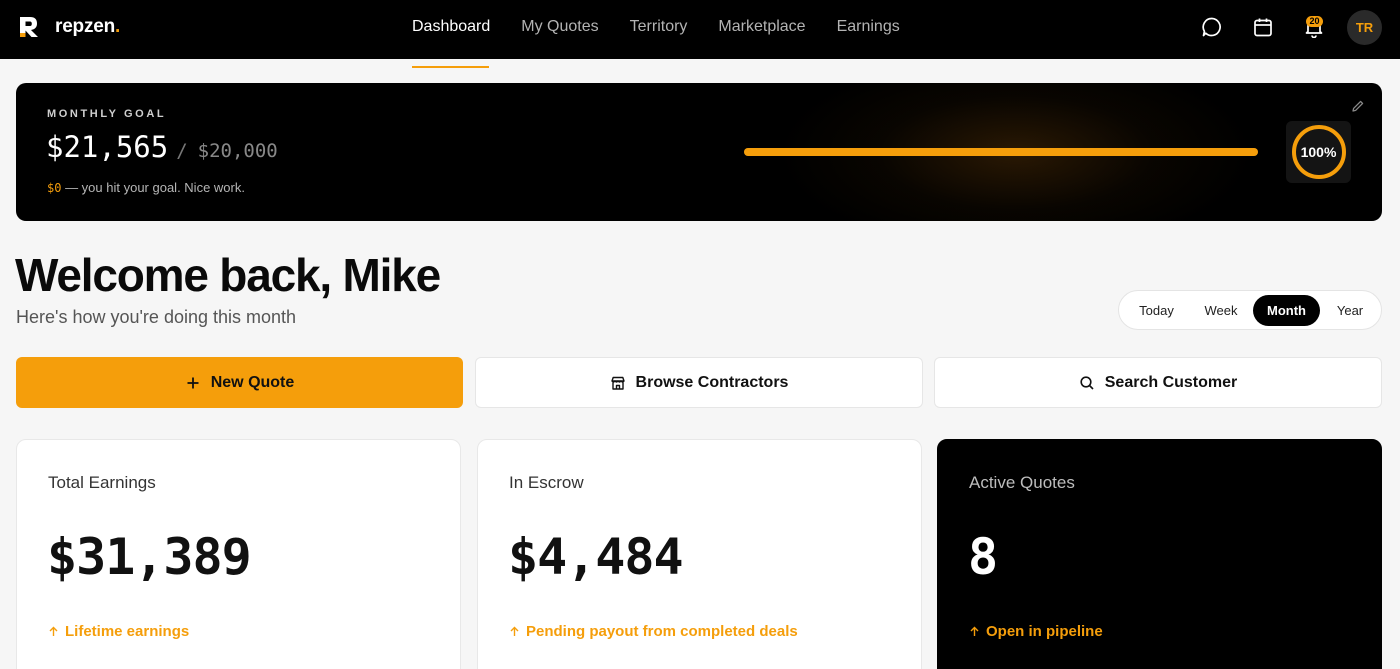 This screenshot has width=1400, height=669. I want to click on page-subtitle: Here's how you're doing this month, so click(156, 317).